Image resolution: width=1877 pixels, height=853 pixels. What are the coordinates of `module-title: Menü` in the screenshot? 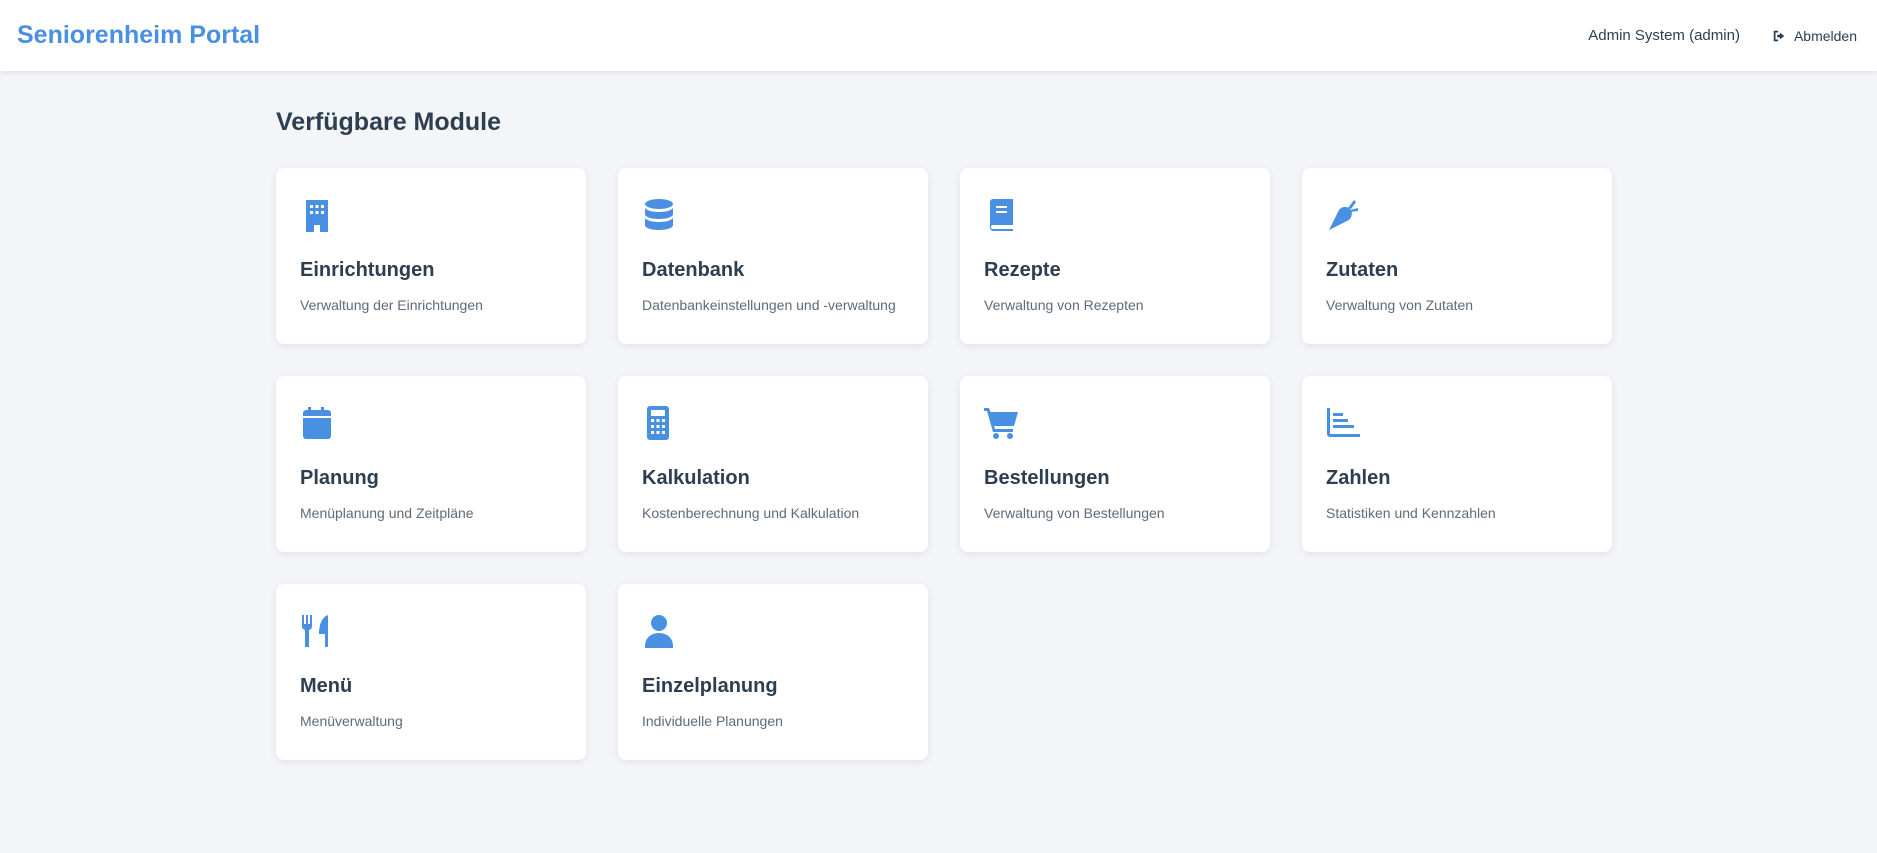 It's located at (326, 686).